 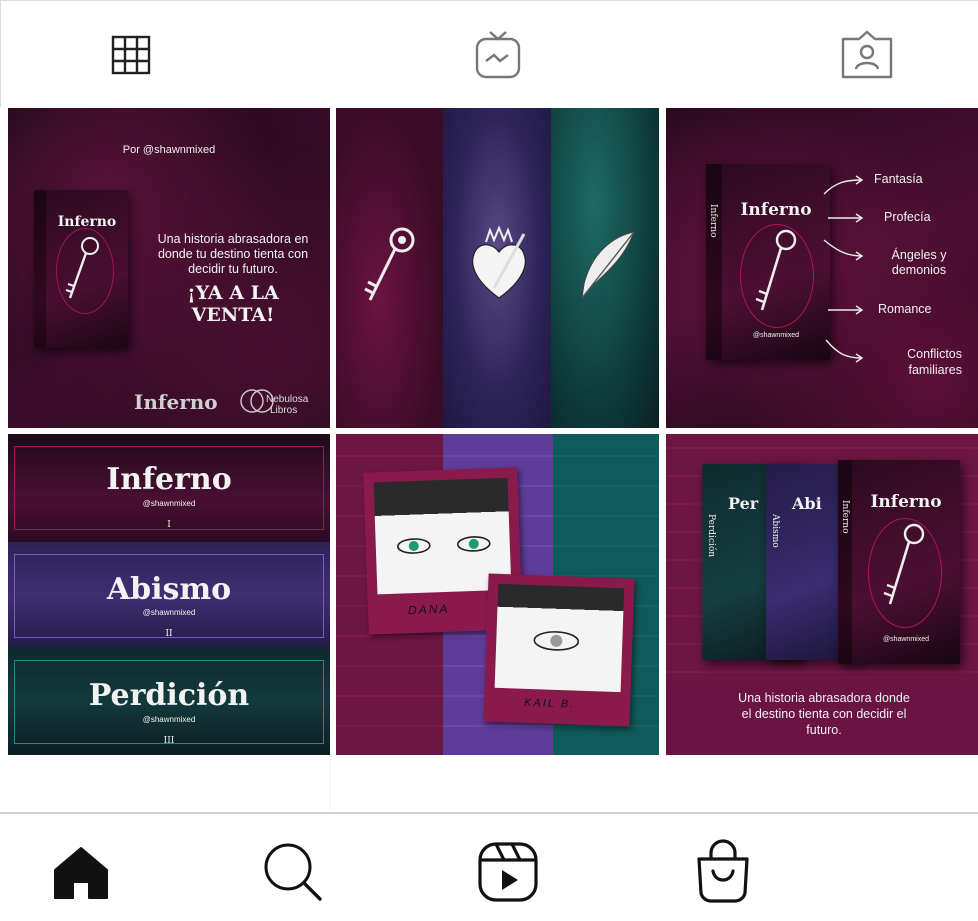 I want to click on eyes-icon, so click(x=444, y=545).